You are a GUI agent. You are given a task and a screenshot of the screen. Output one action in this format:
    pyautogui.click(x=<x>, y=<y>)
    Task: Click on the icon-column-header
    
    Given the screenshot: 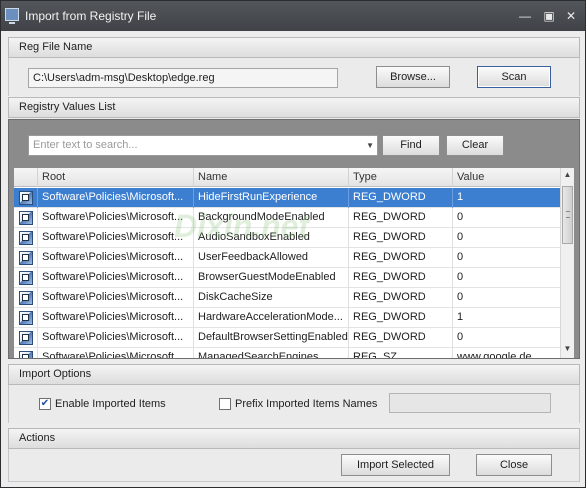 What is the action you would take?
    pyautogui.click(x=26, y=177)
    